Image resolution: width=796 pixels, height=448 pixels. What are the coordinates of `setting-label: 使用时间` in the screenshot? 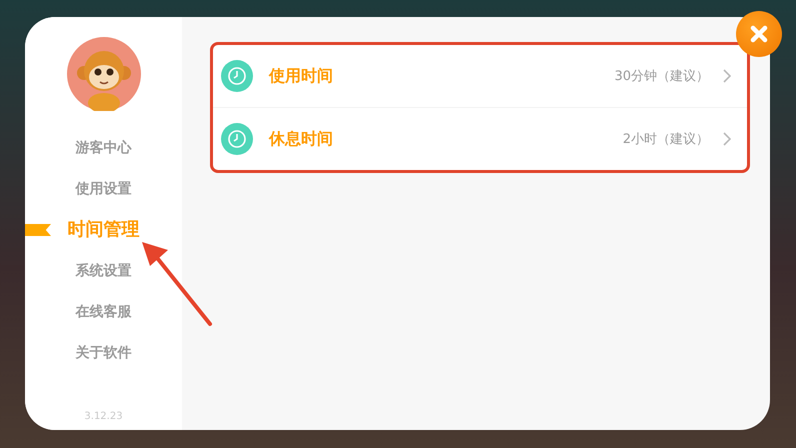 It's located at (301, 76).